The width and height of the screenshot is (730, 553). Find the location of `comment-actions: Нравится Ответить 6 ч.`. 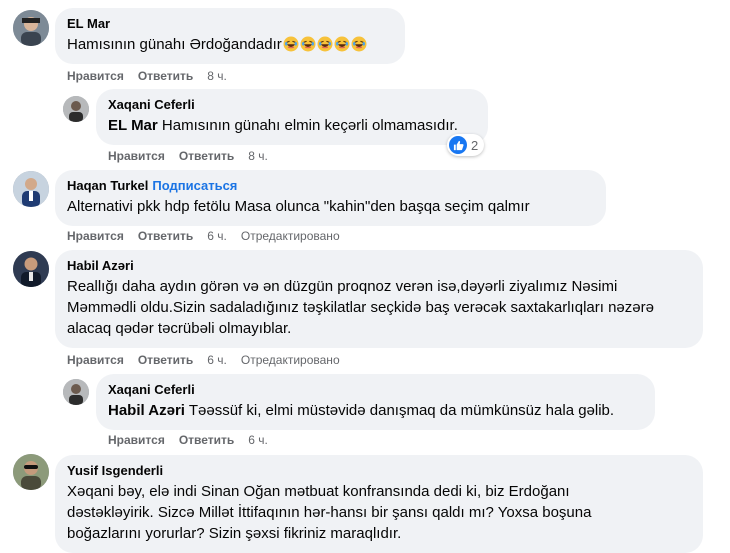

comment-actions: Нравится Ответить 6 ч. is located at coordinates (195, 440).